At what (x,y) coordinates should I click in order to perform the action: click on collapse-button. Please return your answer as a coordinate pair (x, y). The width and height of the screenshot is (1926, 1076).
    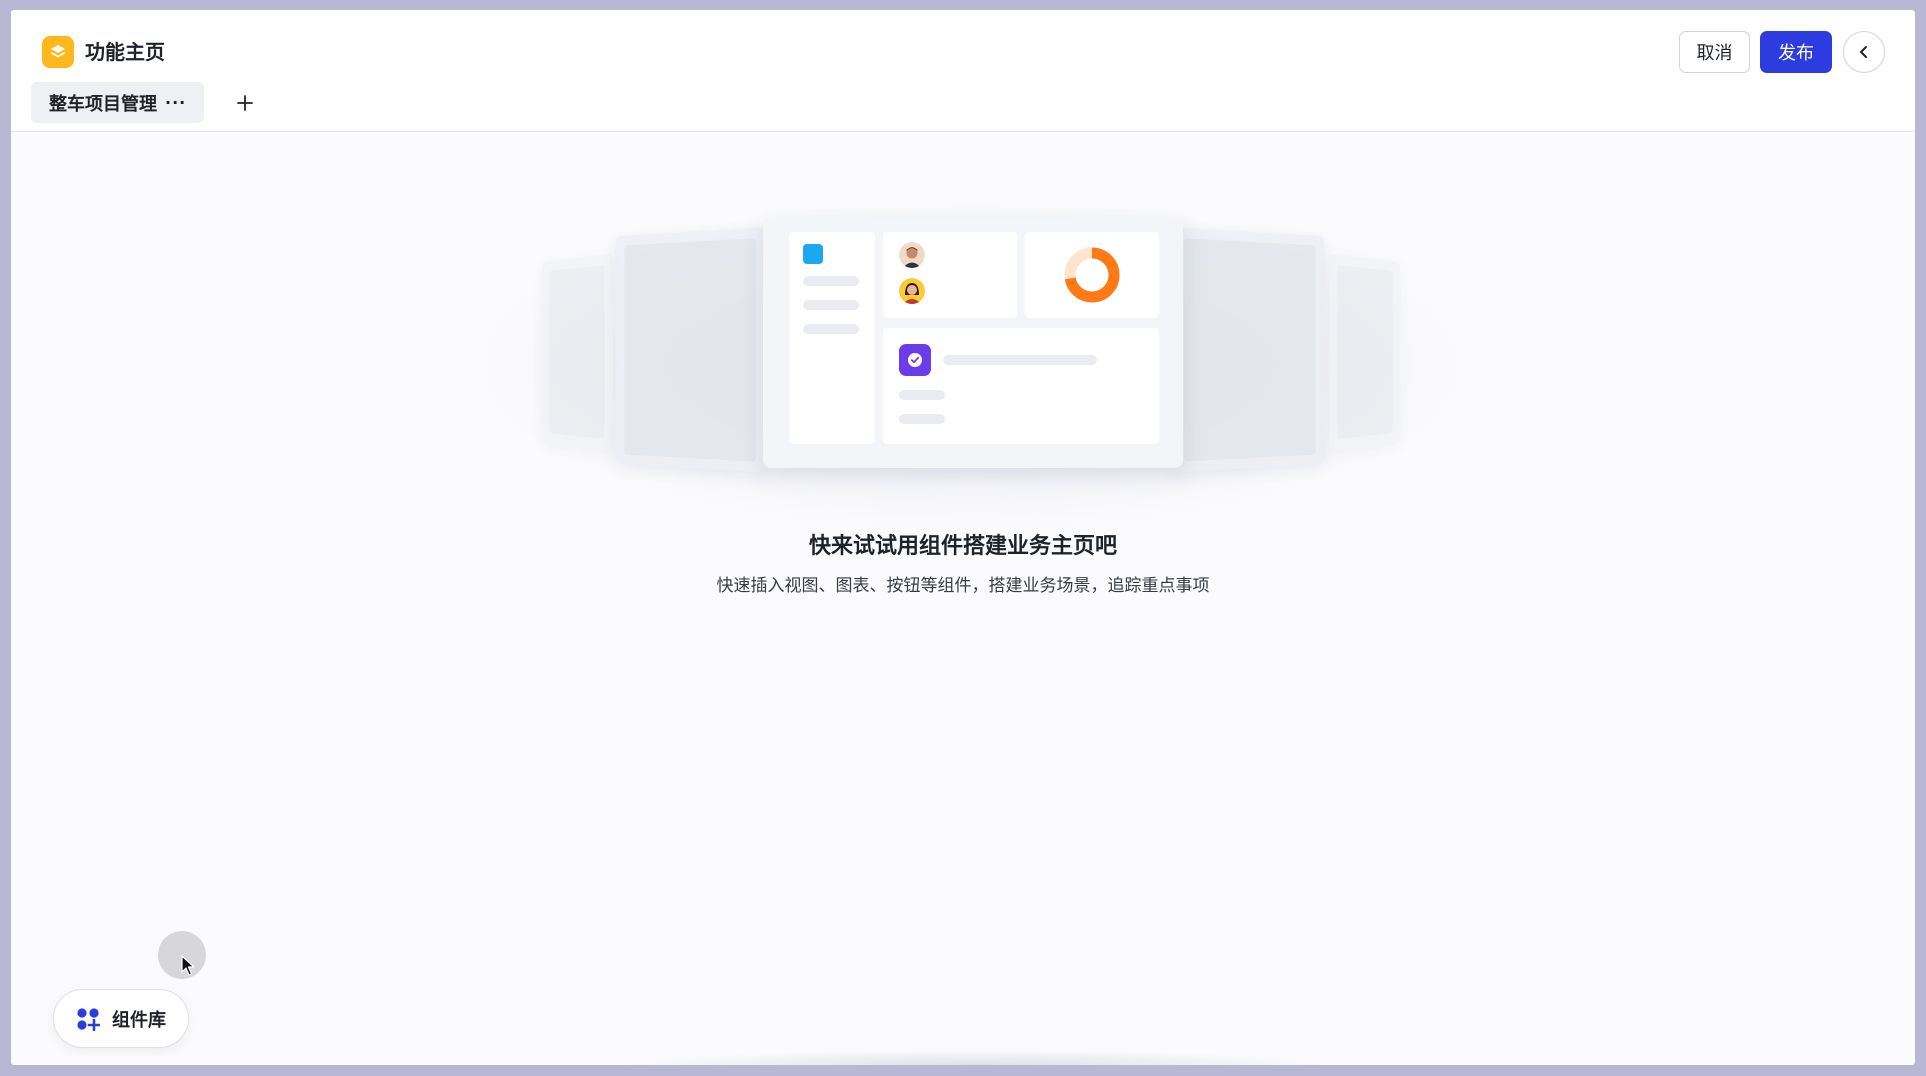
    Looking at the image, I should click on (1864, 52).